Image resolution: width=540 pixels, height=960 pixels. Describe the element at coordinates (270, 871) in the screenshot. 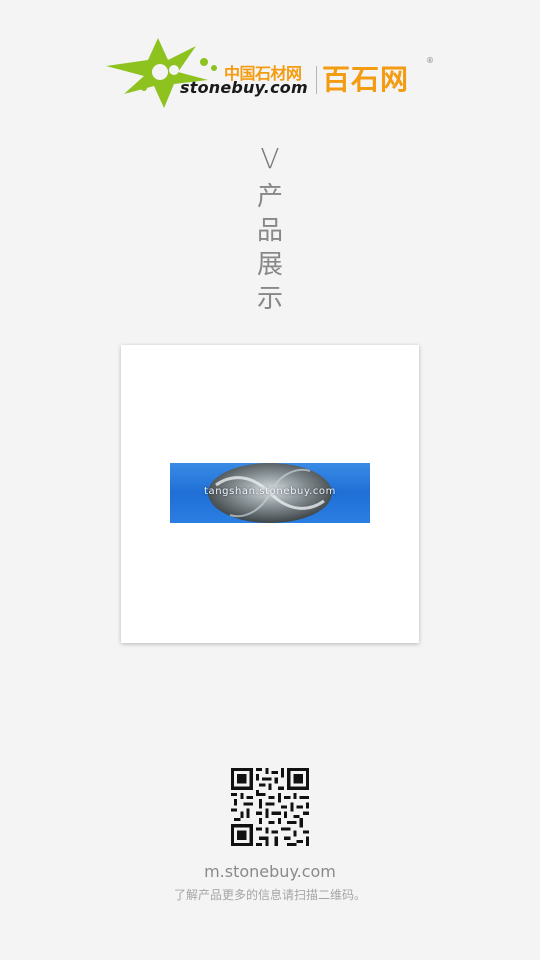

I see `mobile-site-url: m.stonebuy.com` at that location.